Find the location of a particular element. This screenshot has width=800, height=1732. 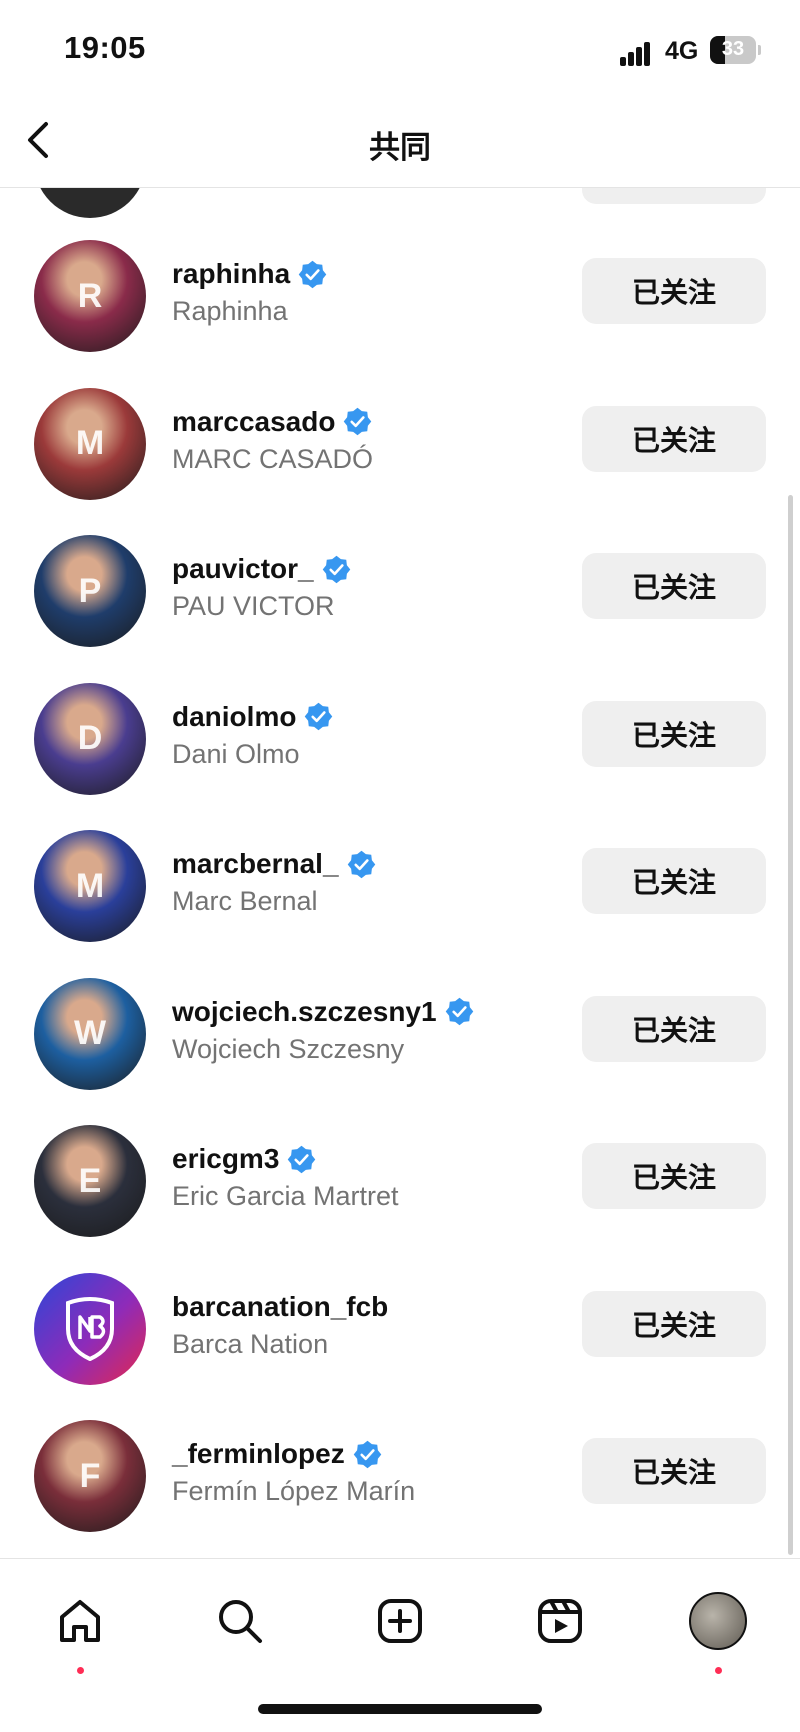

partial-follow-button is located at coordinates (674, 196).